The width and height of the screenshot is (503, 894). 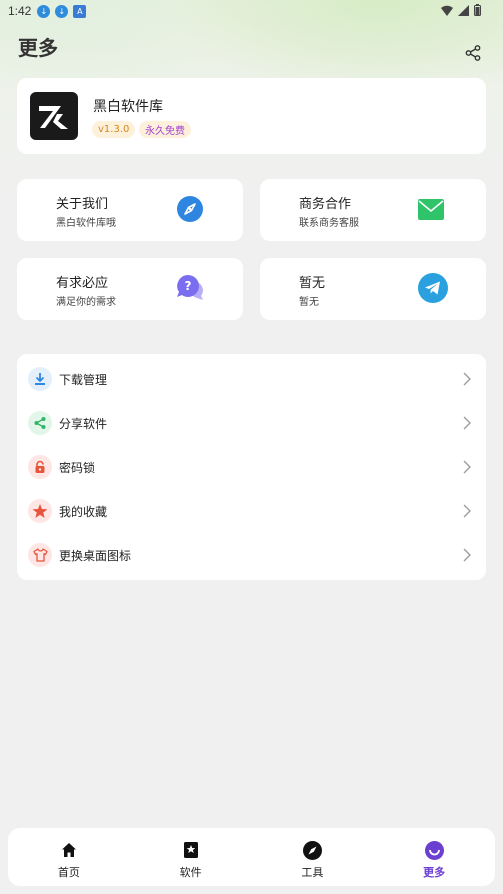 What do you see at coordinates (463, 10) in the screenshot?
I see `signal-icon` at bounding box center [463, 10].